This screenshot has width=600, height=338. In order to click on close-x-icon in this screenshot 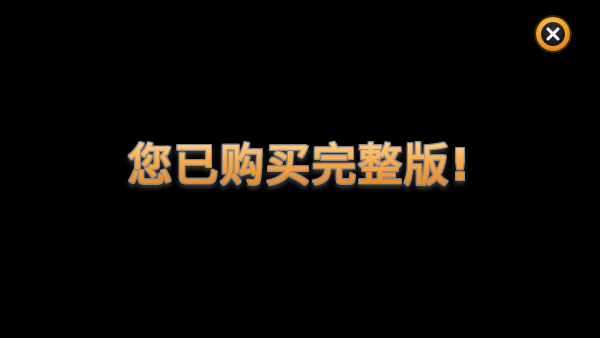, I will do `click(553, 34)`.